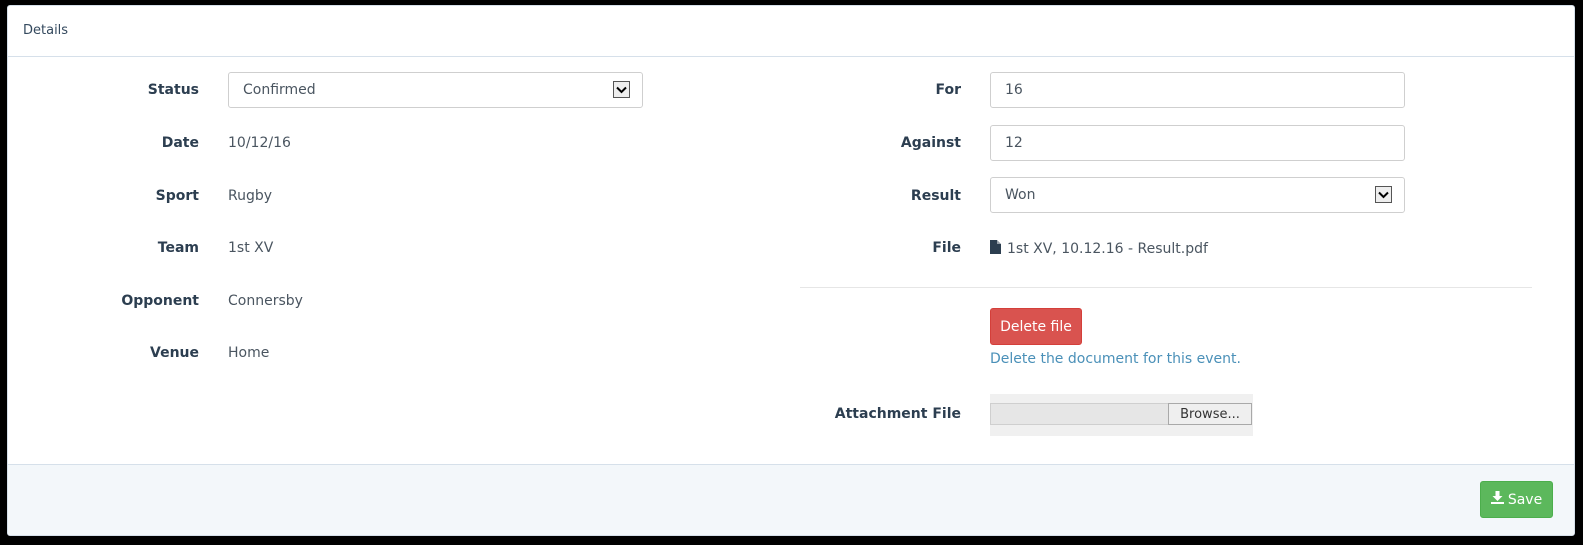 This screenshot has width=1583, height=545. I want to click on opponent-value: Connersby, so click(265, 301).